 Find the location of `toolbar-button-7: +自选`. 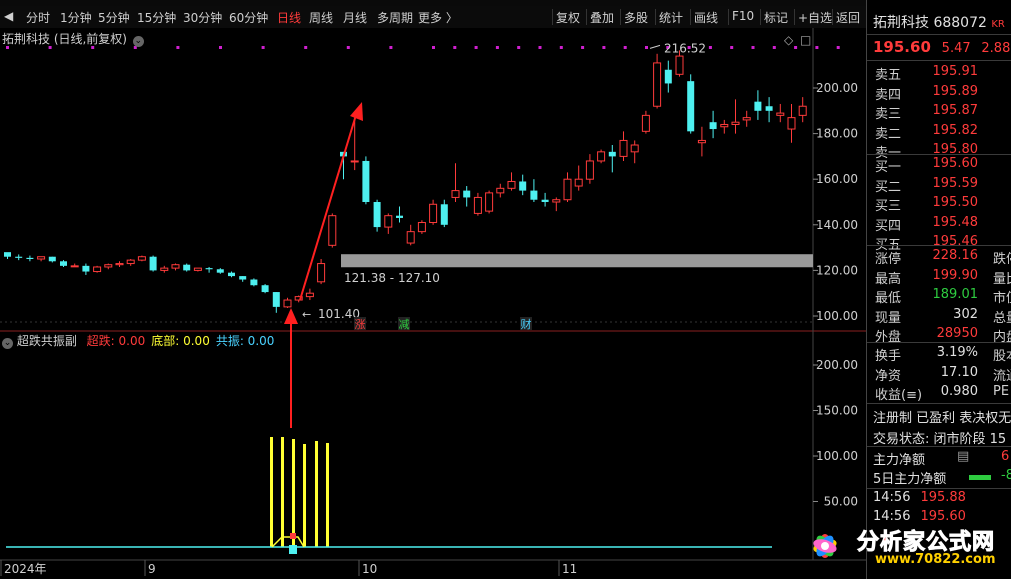

toolbar-button-7: +自选 is located at coordinates (815, 17).